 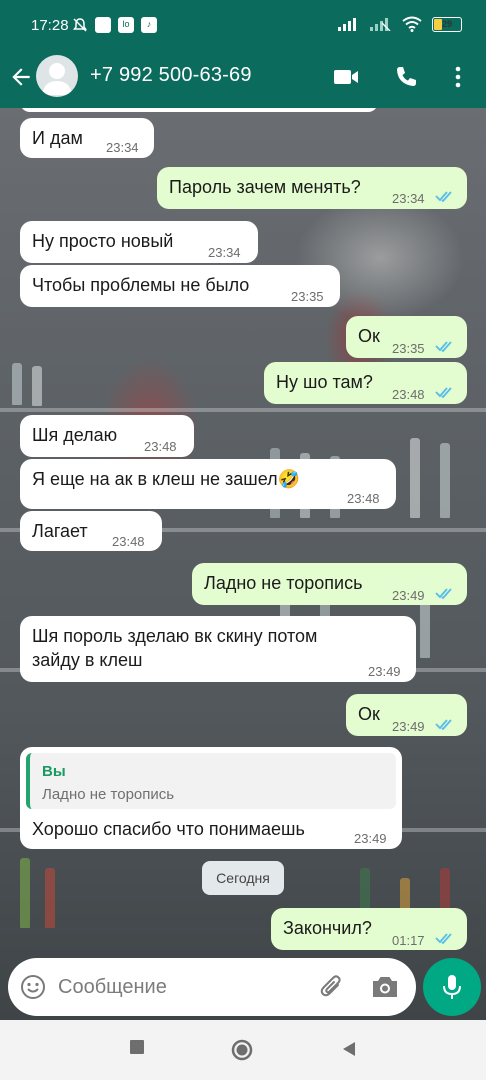 What do you see at coordinates (349, 1049) in the screenshot?
I see `back-nav-icon` at bounding box center [349, 1049].